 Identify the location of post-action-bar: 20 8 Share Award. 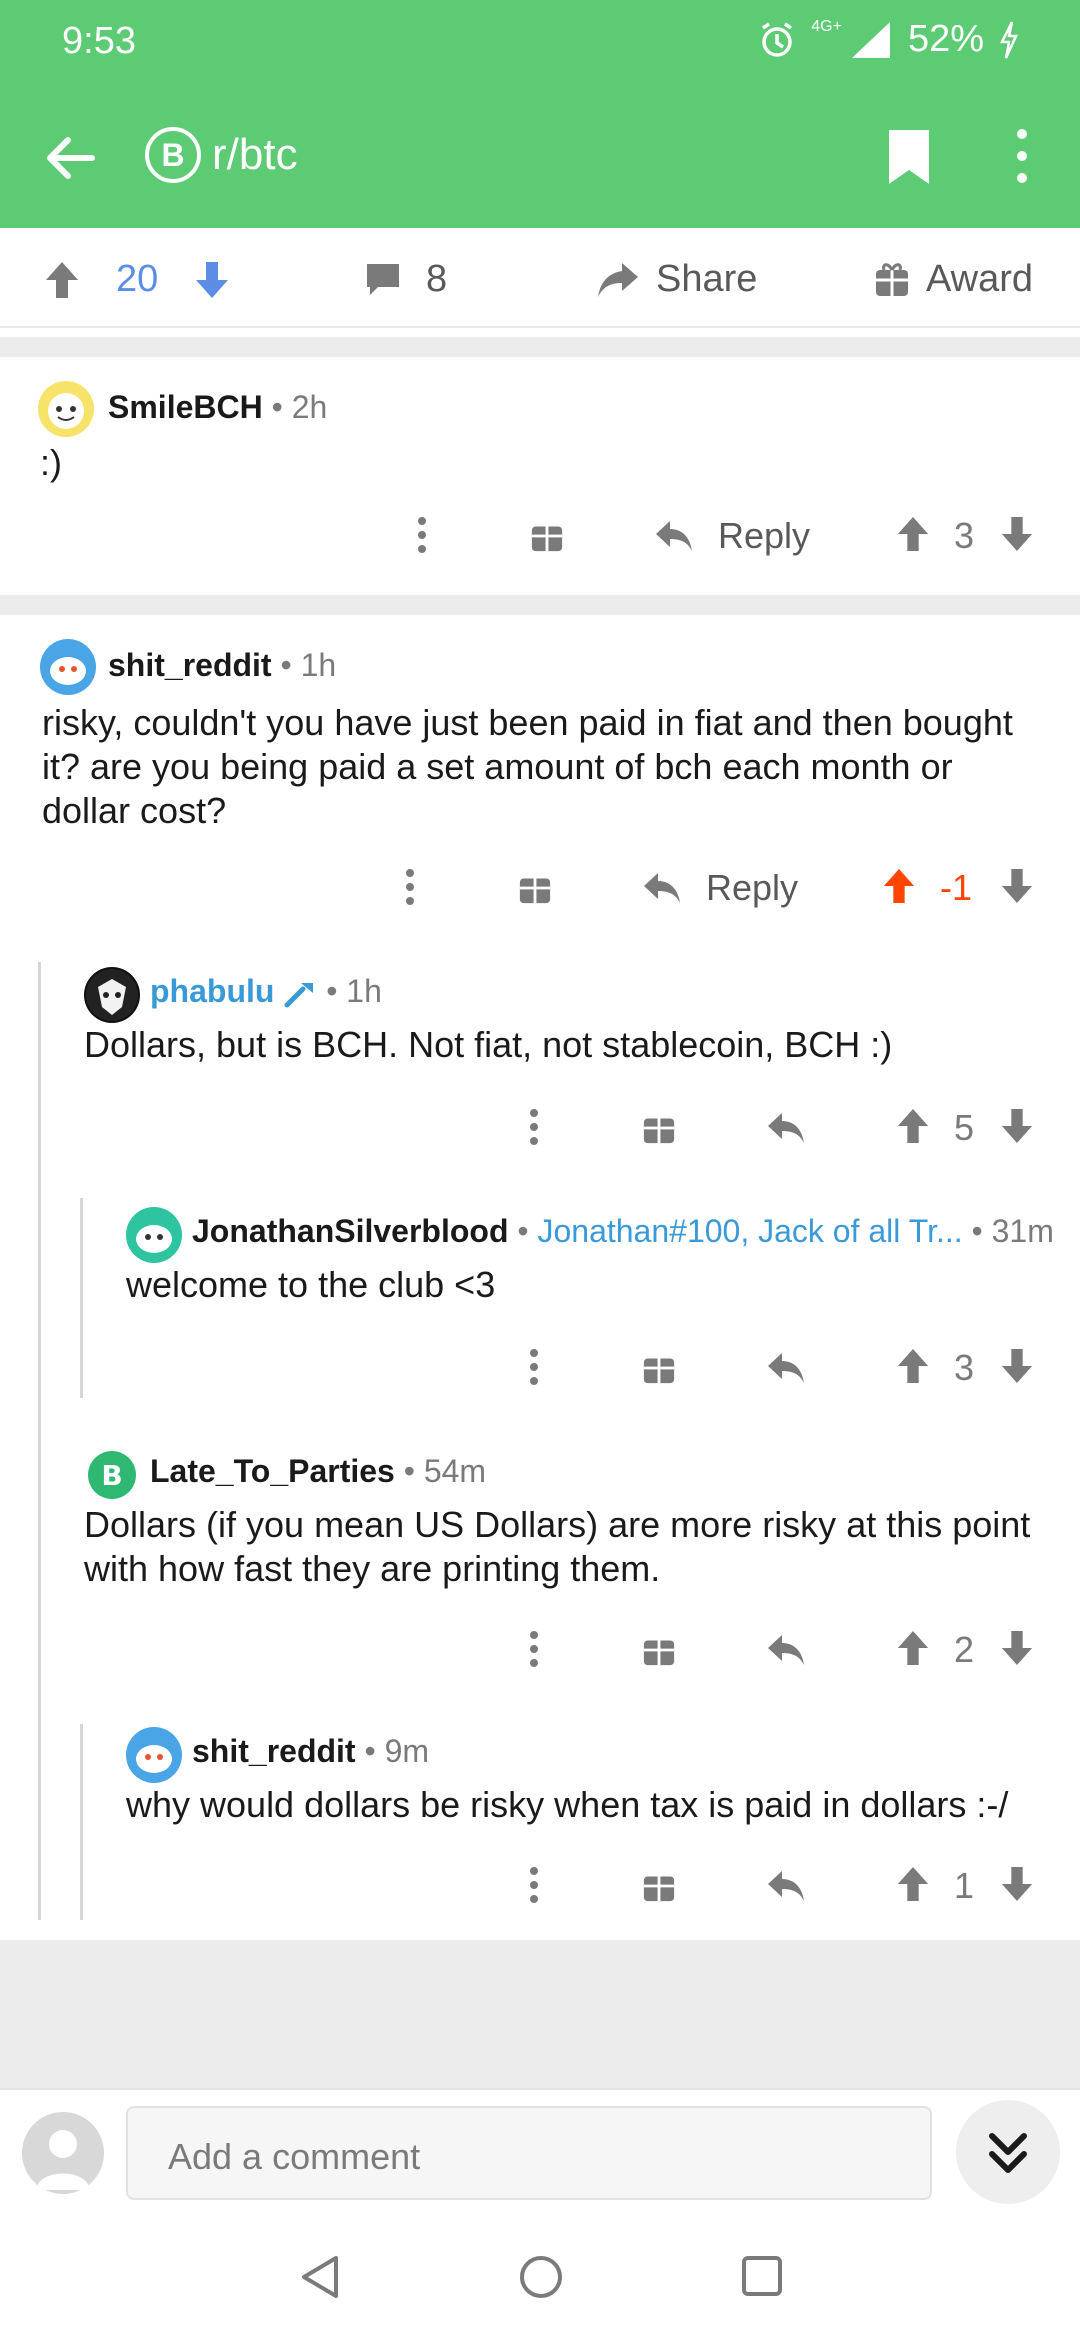
(540, 278).